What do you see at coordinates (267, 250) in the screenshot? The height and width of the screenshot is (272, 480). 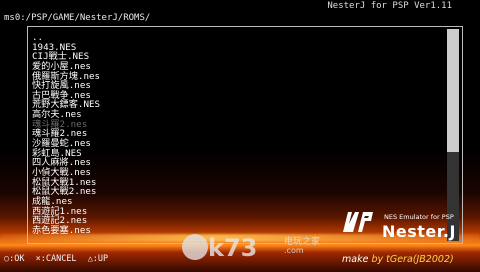 I see `watermark: k73 电玩之家 .com` at bounding box center [267, 250].